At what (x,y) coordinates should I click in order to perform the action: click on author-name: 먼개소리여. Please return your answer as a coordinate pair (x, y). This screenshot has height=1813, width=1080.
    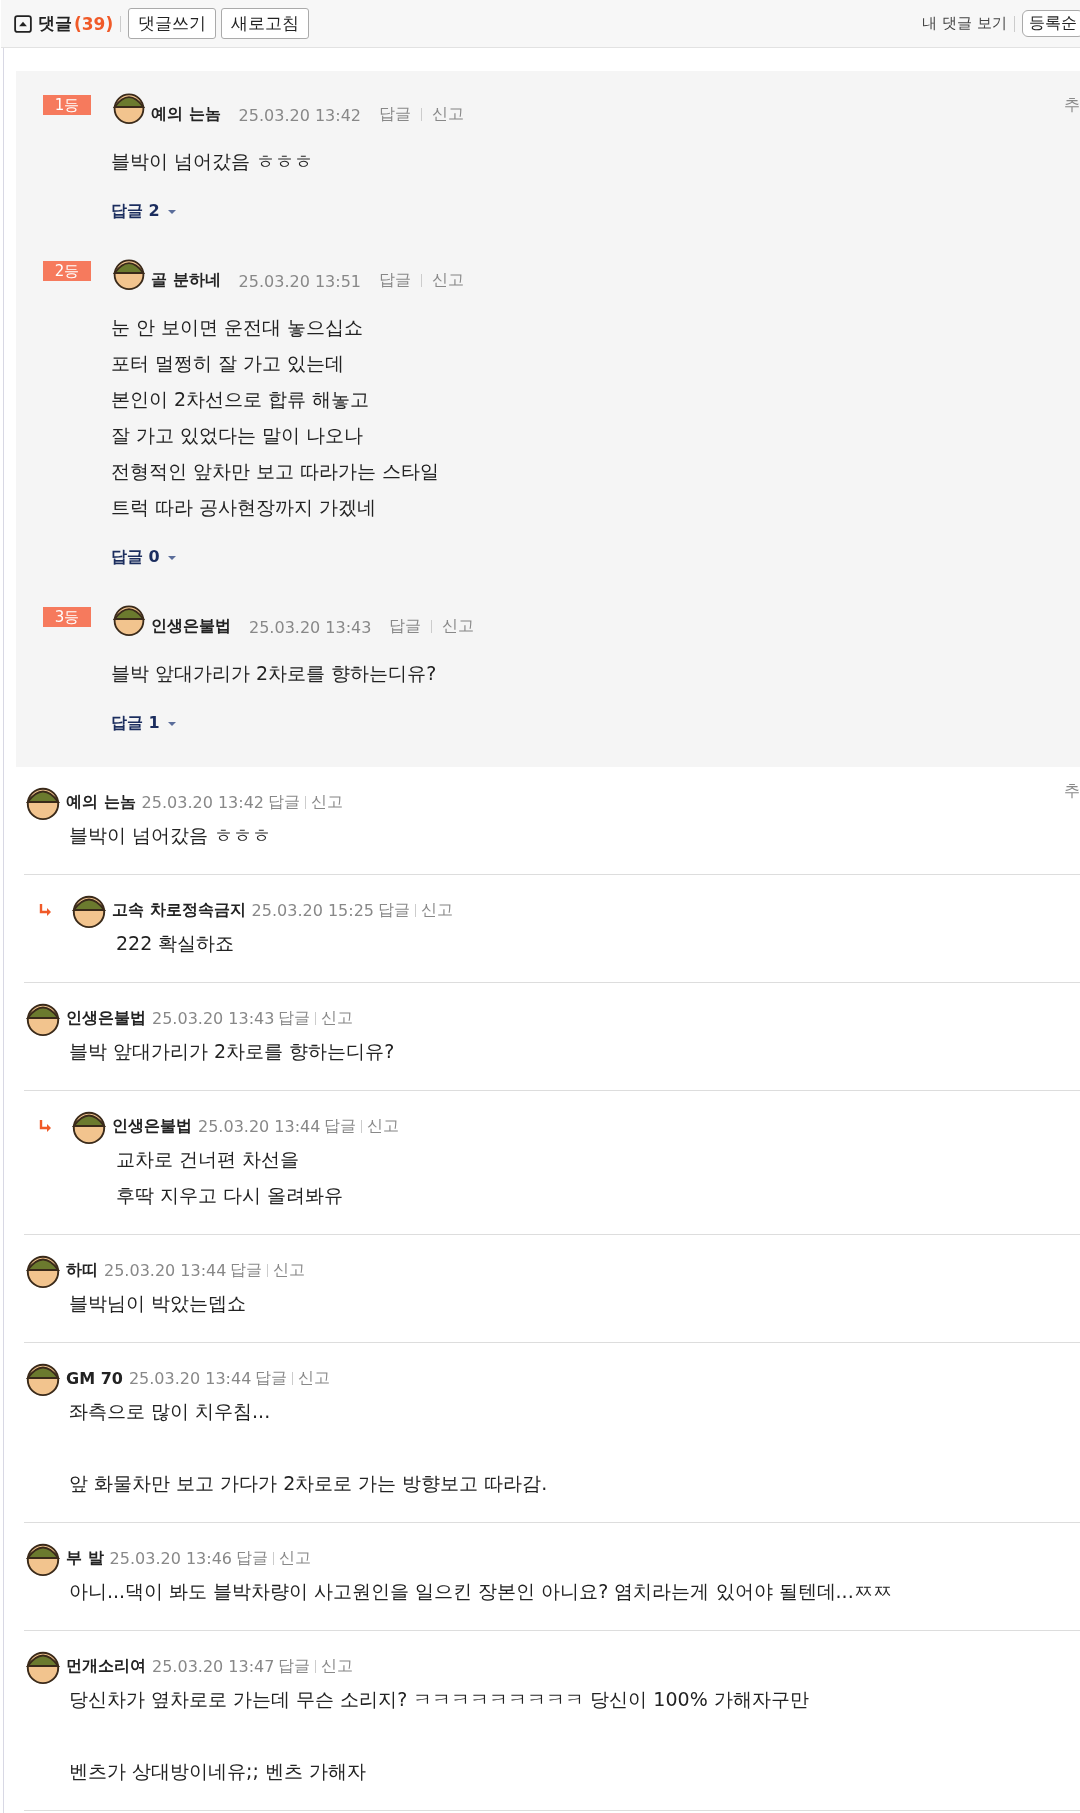
    Looking at the image, I should click on (106, 1666).